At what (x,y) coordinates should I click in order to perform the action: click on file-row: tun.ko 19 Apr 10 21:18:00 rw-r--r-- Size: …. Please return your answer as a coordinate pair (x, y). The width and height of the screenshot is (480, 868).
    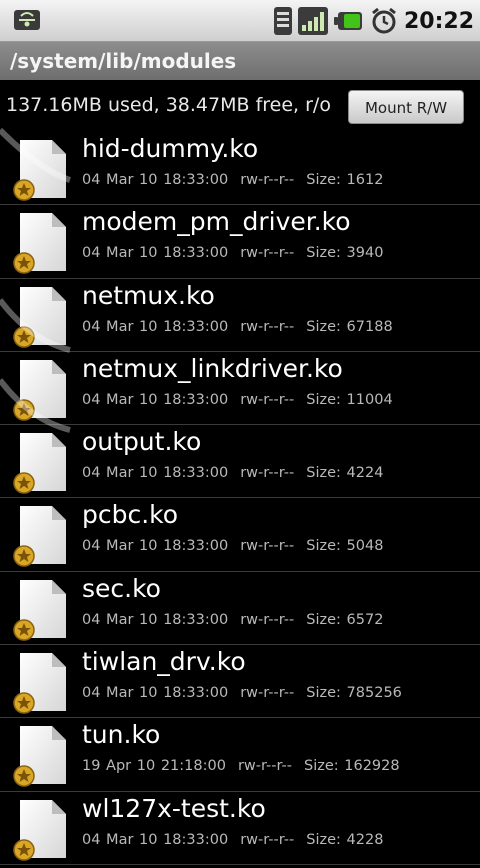
    Looking at the image, I should click on (240, 755).